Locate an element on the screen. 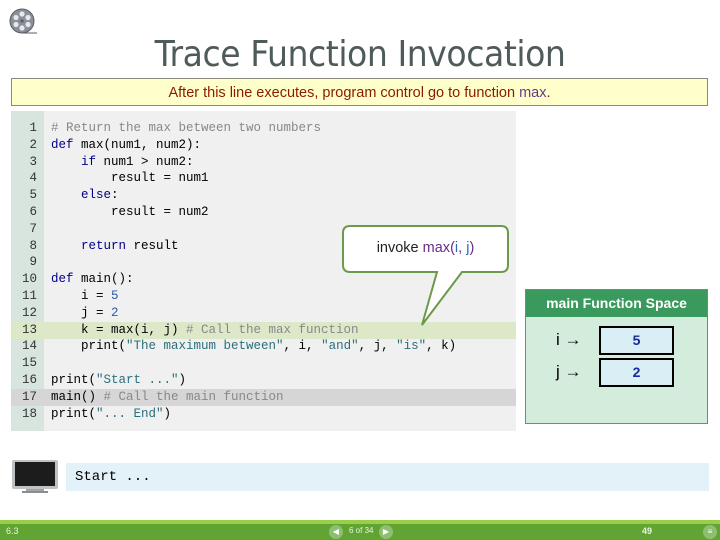 This screenshot has width=720, height=540. page-indicator: 6 of 34 is located at coordinates (361, 530).